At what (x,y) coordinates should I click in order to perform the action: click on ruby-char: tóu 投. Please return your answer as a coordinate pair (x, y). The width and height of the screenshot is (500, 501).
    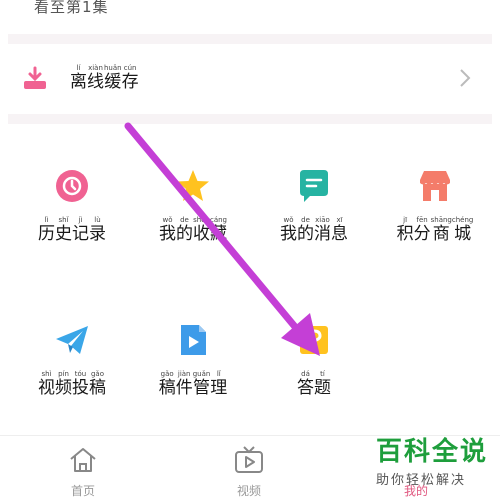
    Looking at the image, I should click on (80, 384).